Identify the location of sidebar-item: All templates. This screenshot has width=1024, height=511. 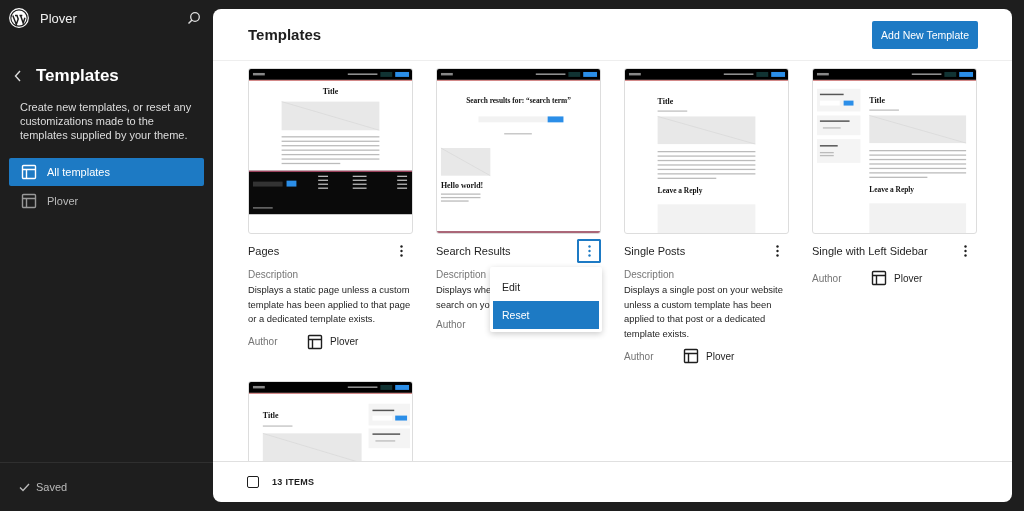
(106, 172).